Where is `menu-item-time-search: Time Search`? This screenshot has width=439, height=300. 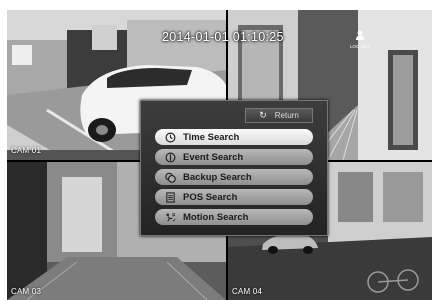
menu-item-time-search: Time Search is located at coordinates (234, 137).